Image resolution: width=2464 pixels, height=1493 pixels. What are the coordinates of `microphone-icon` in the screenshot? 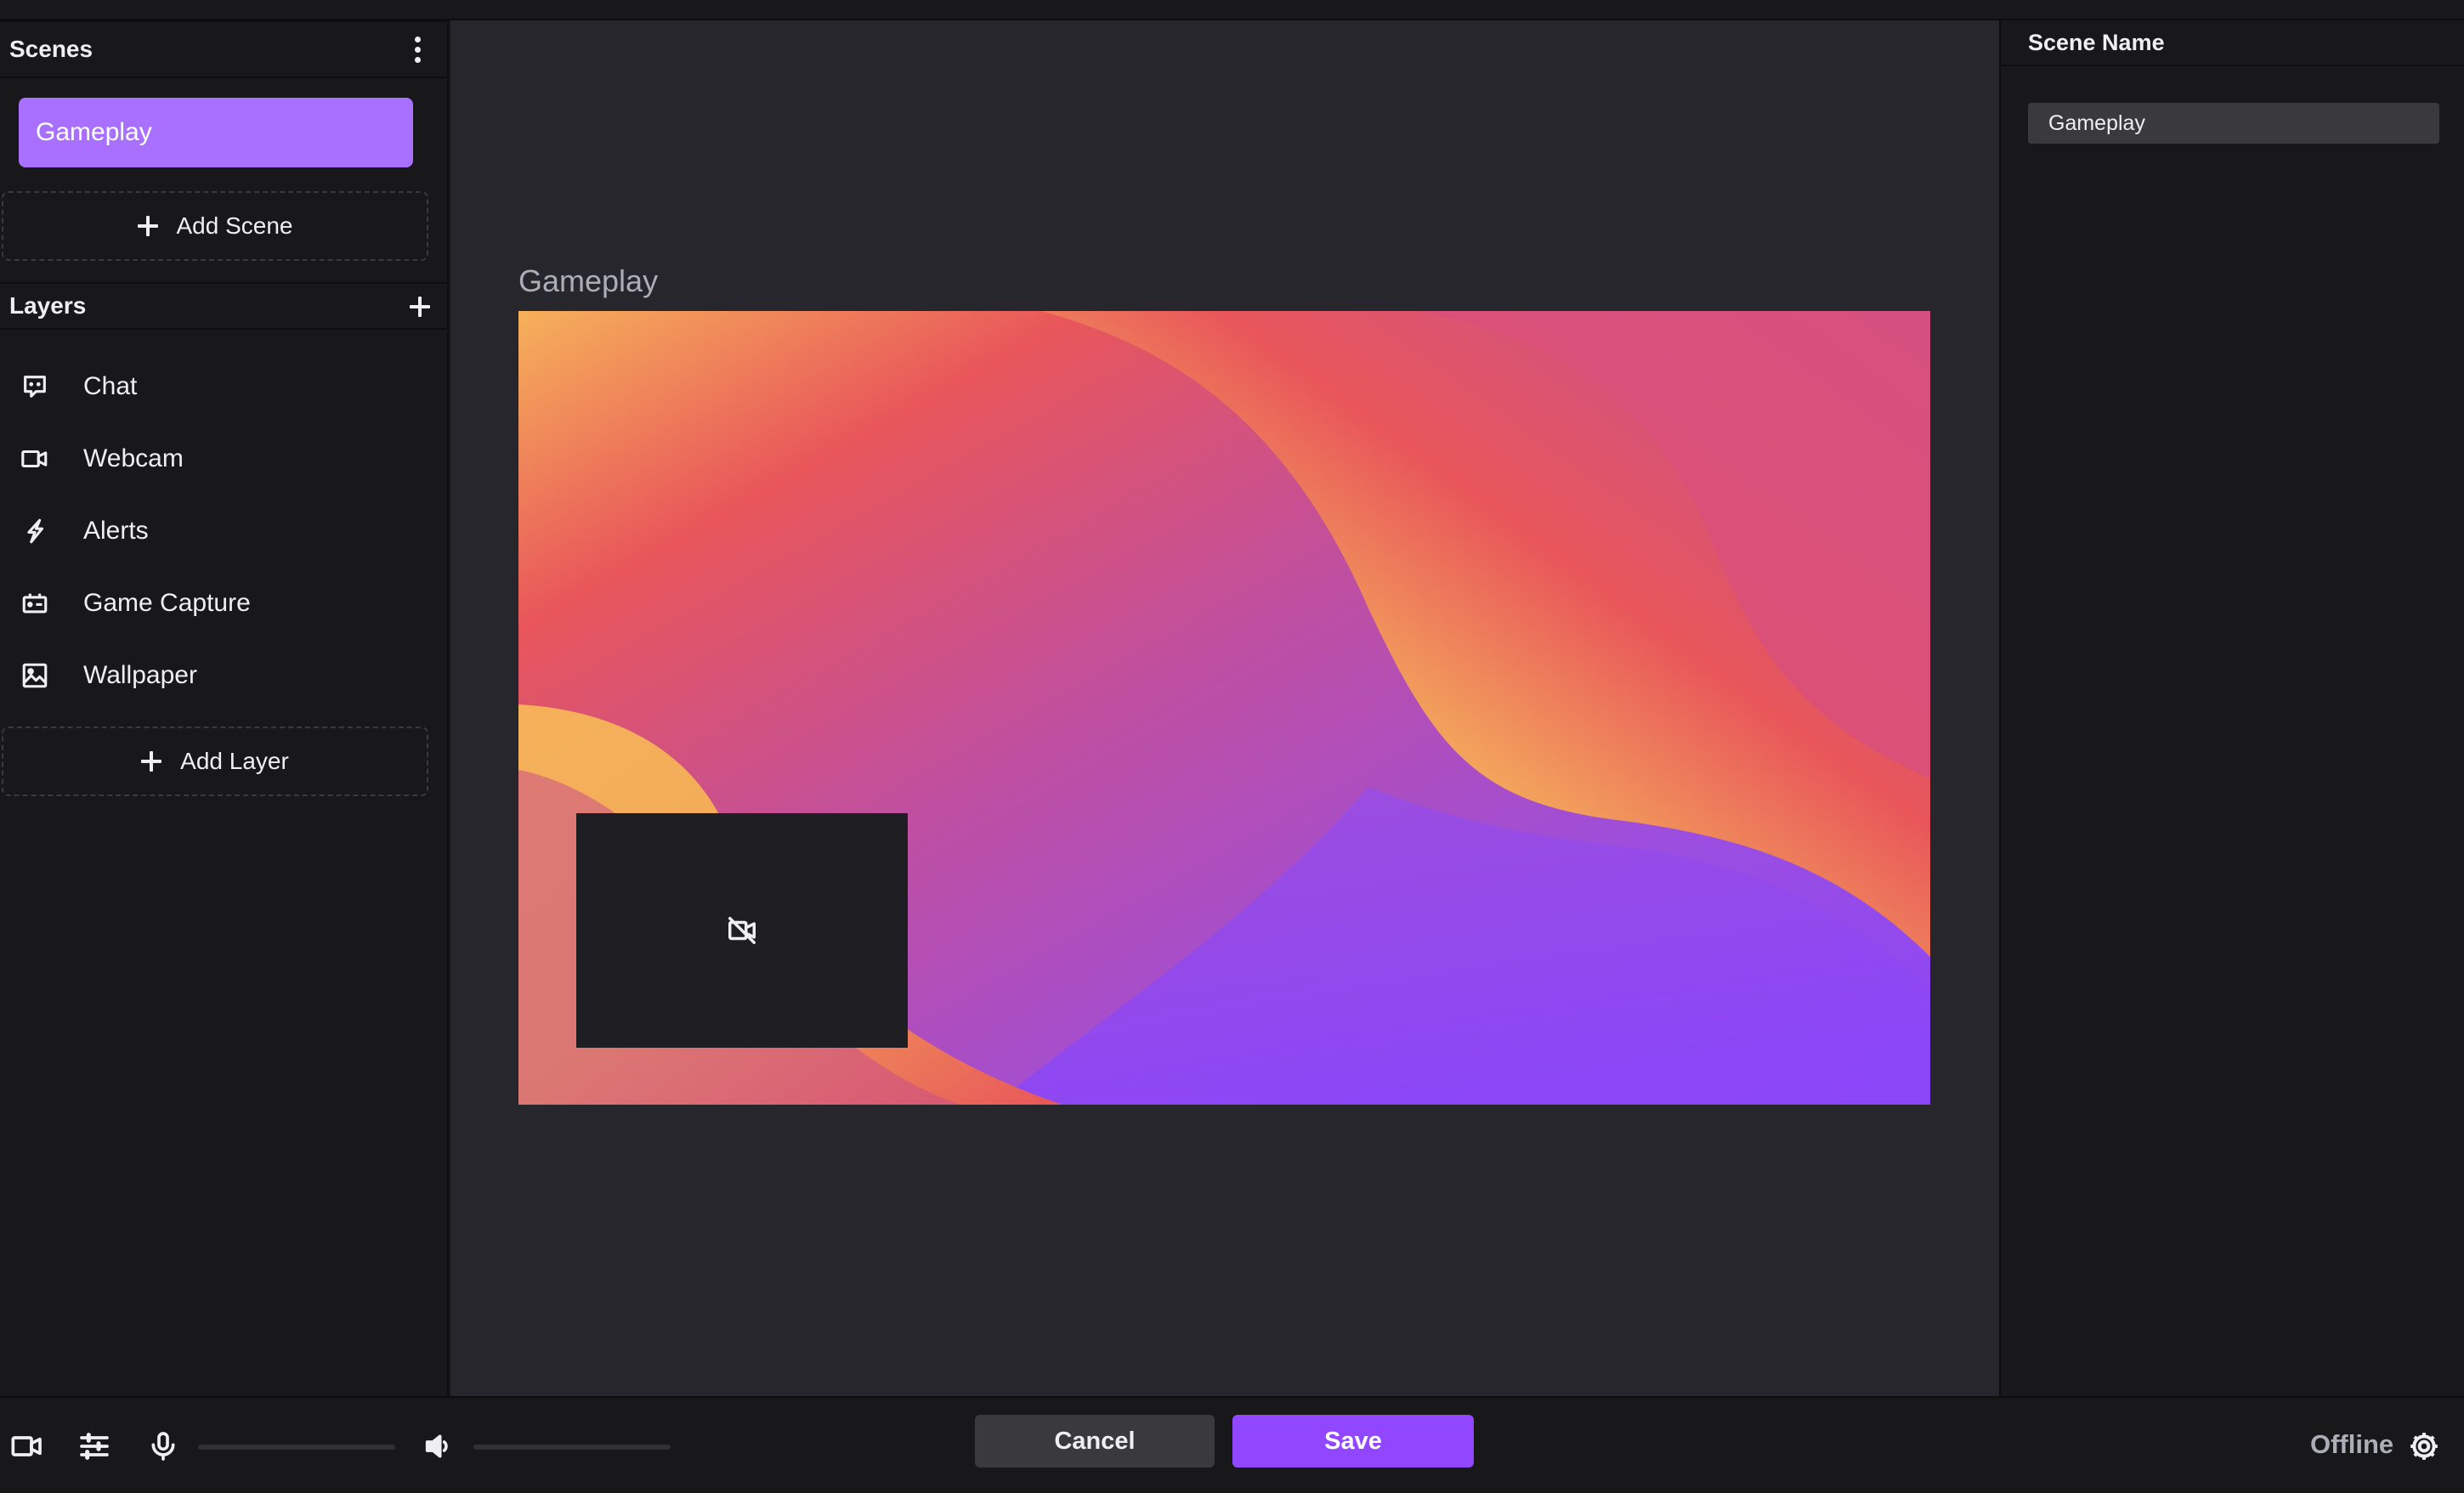 It's located at (163, 1446).